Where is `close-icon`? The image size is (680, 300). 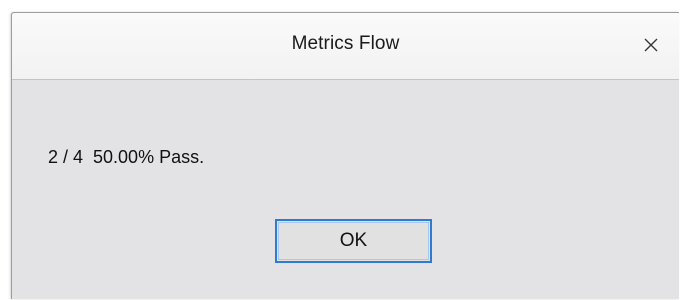 close-icon is located at coordinates (651, 45).